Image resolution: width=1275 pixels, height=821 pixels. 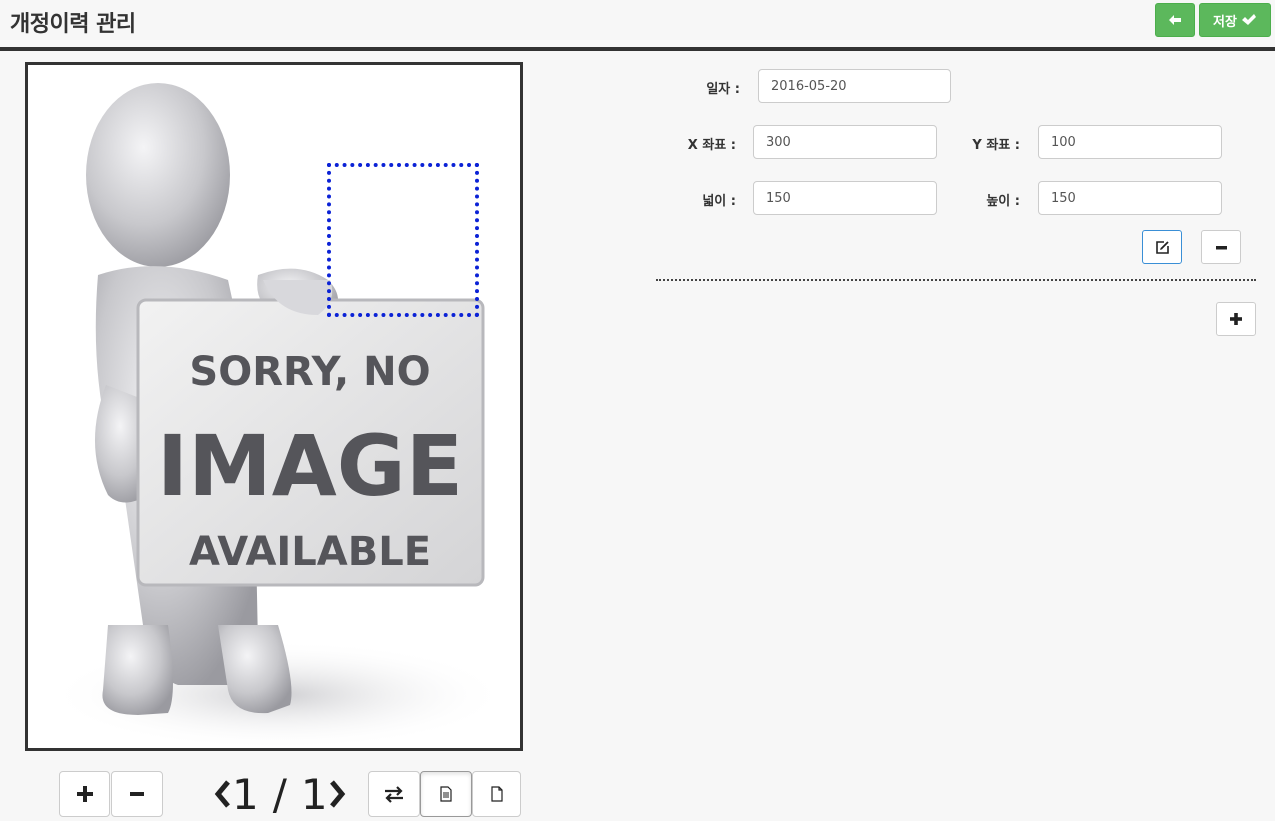 What do you see at coordinates (845, 142) in the screenshot?
I see `x-coordinate-input` at bounding box center [845, 142].